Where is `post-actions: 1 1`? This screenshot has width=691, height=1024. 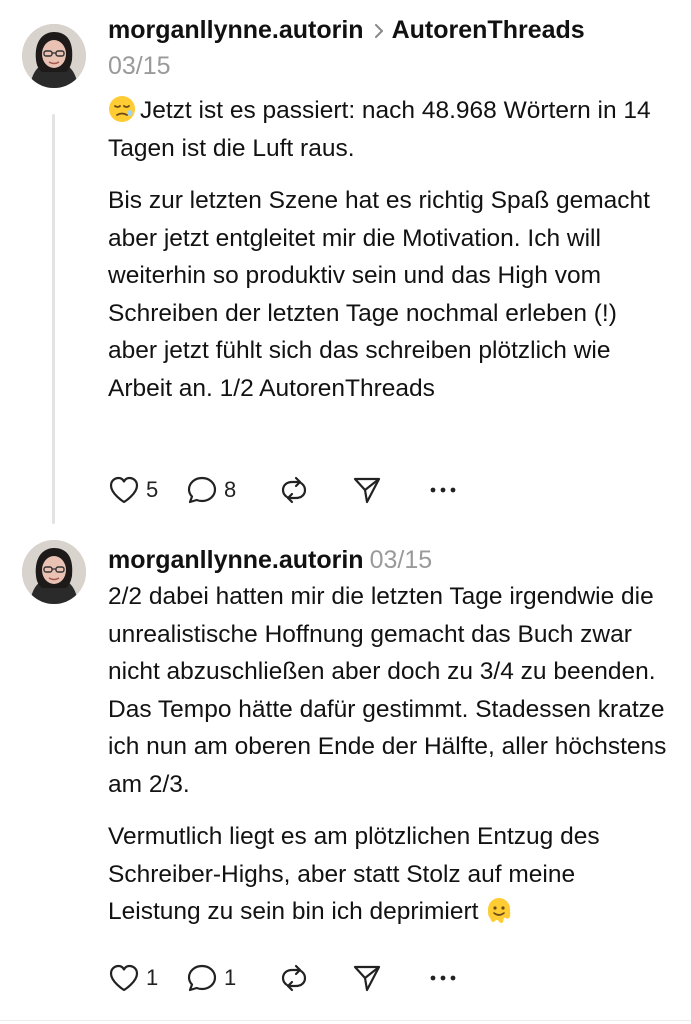 post-actions: 1 1 is located at coordinates (282, 978).